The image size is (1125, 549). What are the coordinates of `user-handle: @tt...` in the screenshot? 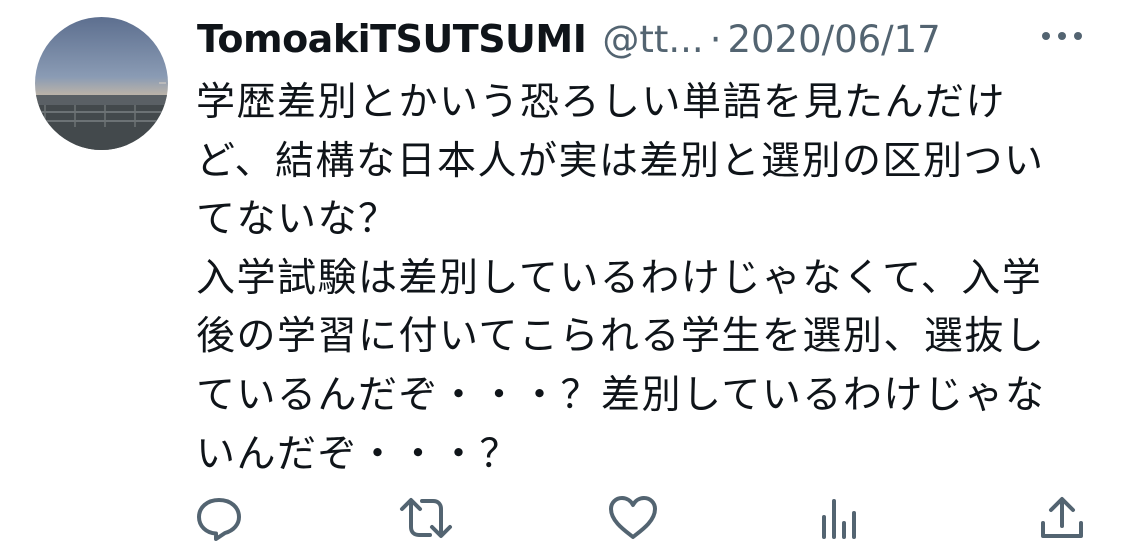 It's located at (652, 39).